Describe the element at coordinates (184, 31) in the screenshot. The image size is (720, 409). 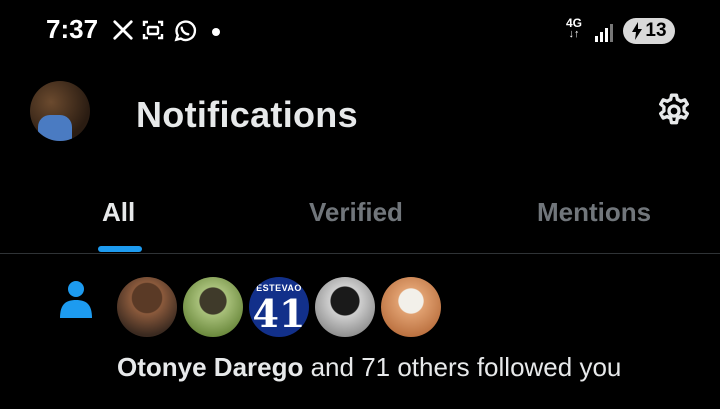
I see `whatsapp-icon` at that location.